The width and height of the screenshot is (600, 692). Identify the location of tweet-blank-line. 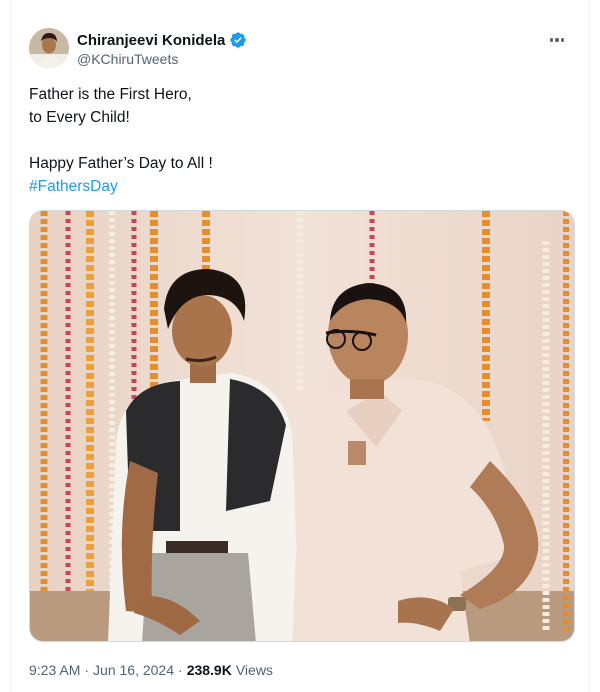
(300, 140).